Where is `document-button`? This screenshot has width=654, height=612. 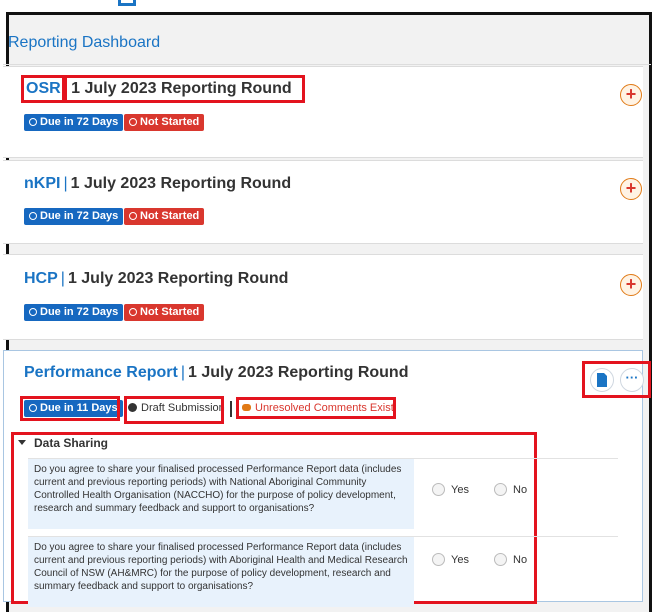 document-button is located at coordinates (602, 380).